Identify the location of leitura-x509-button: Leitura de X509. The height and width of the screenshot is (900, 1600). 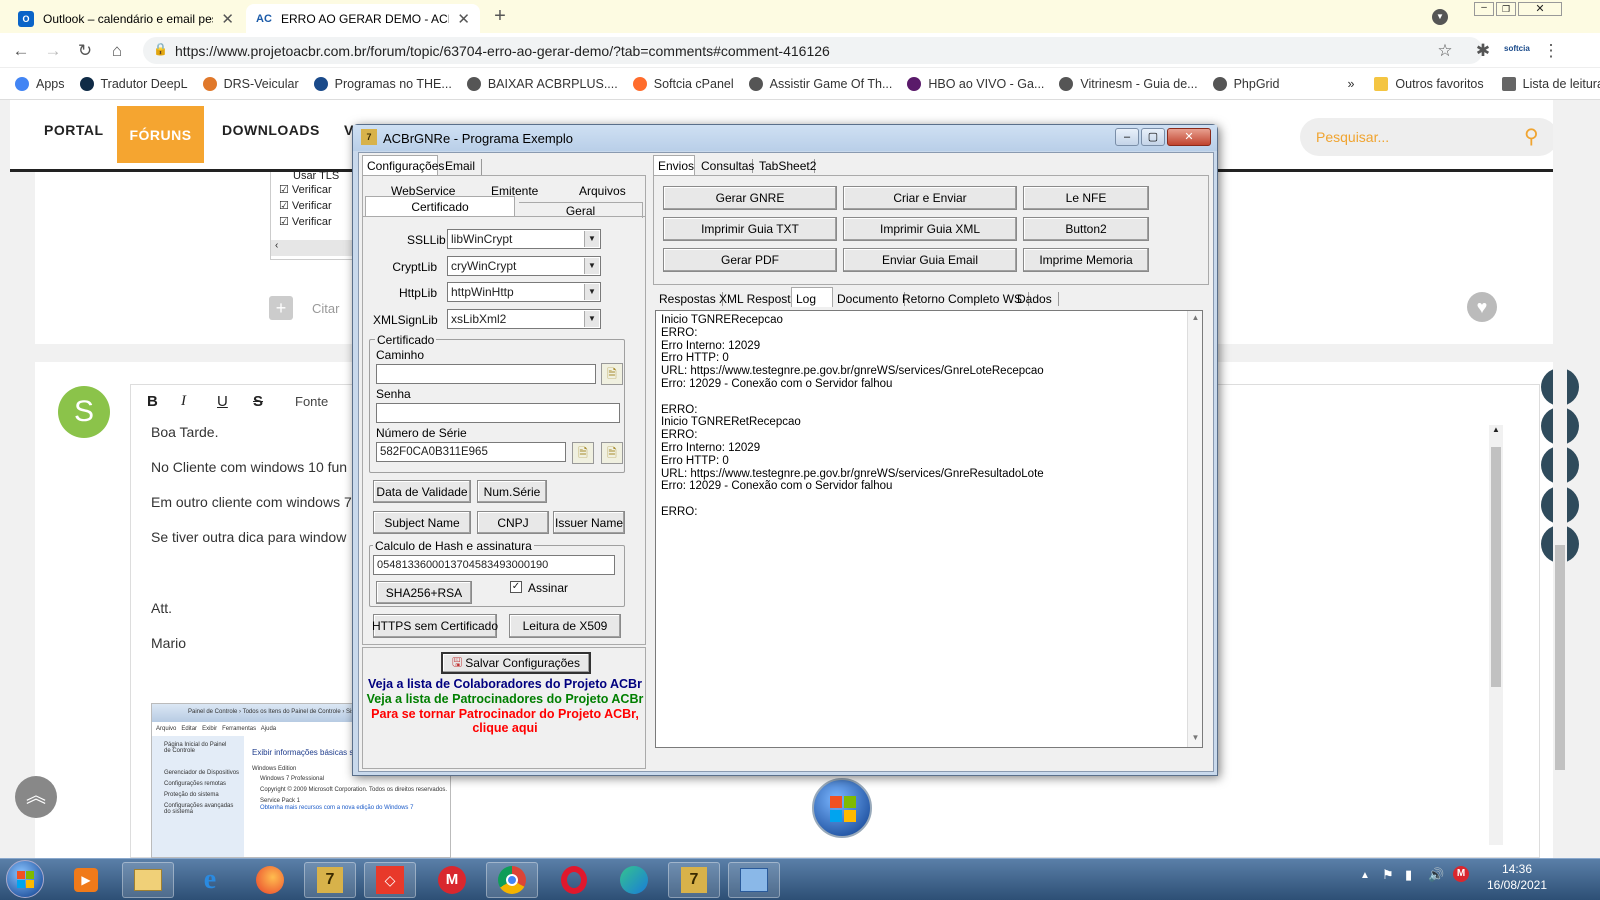
(565, 626).